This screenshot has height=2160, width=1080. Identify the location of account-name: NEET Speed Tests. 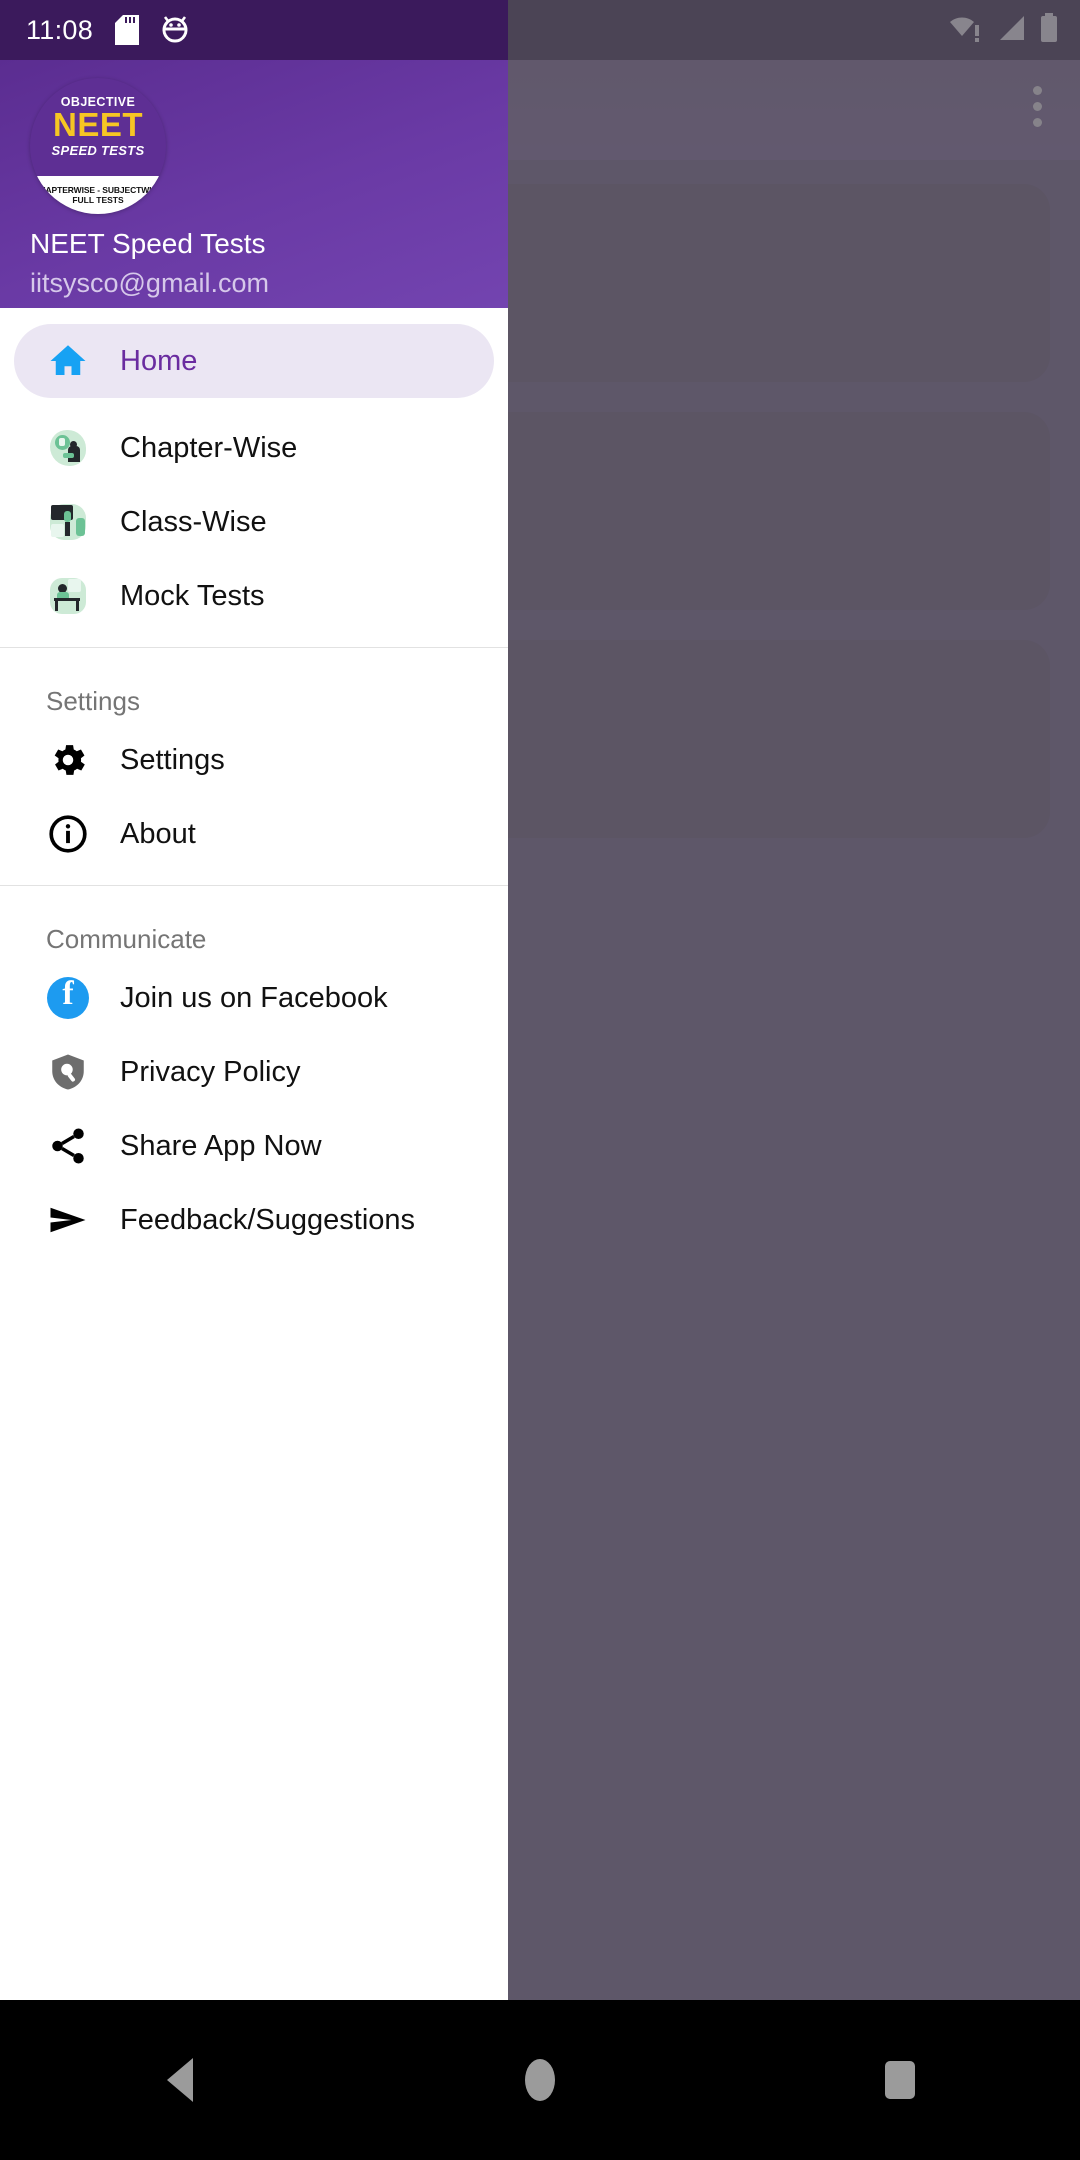
(148, 243).